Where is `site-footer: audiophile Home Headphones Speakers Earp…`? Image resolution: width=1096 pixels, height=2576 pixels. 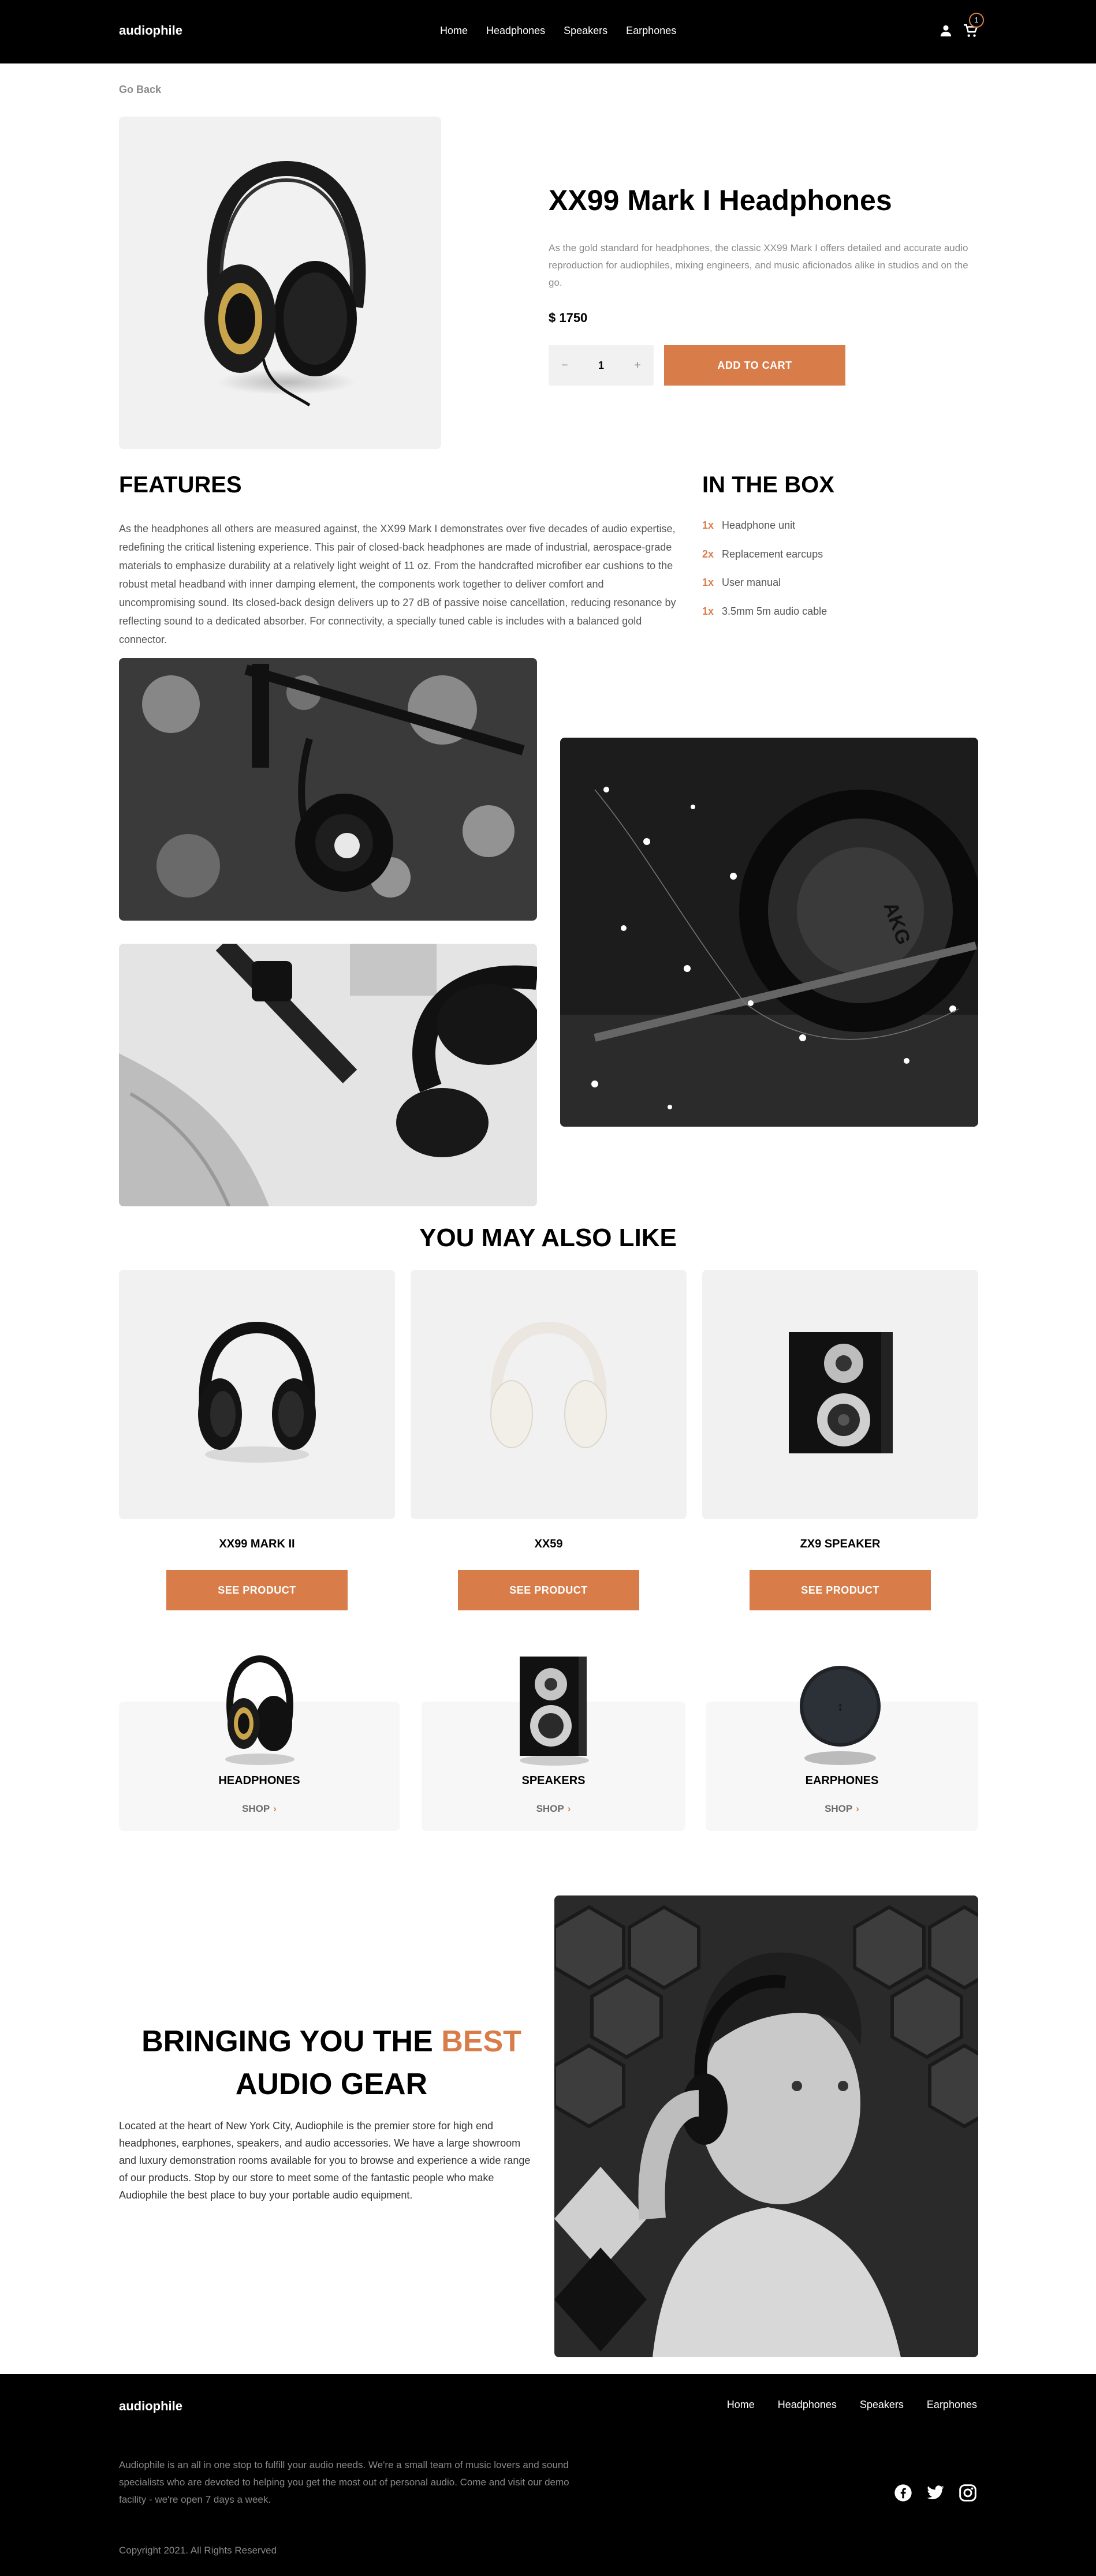 site-footer: audiophile Home Headphones Speakers Earp… is located at coordinates (548, 2475).